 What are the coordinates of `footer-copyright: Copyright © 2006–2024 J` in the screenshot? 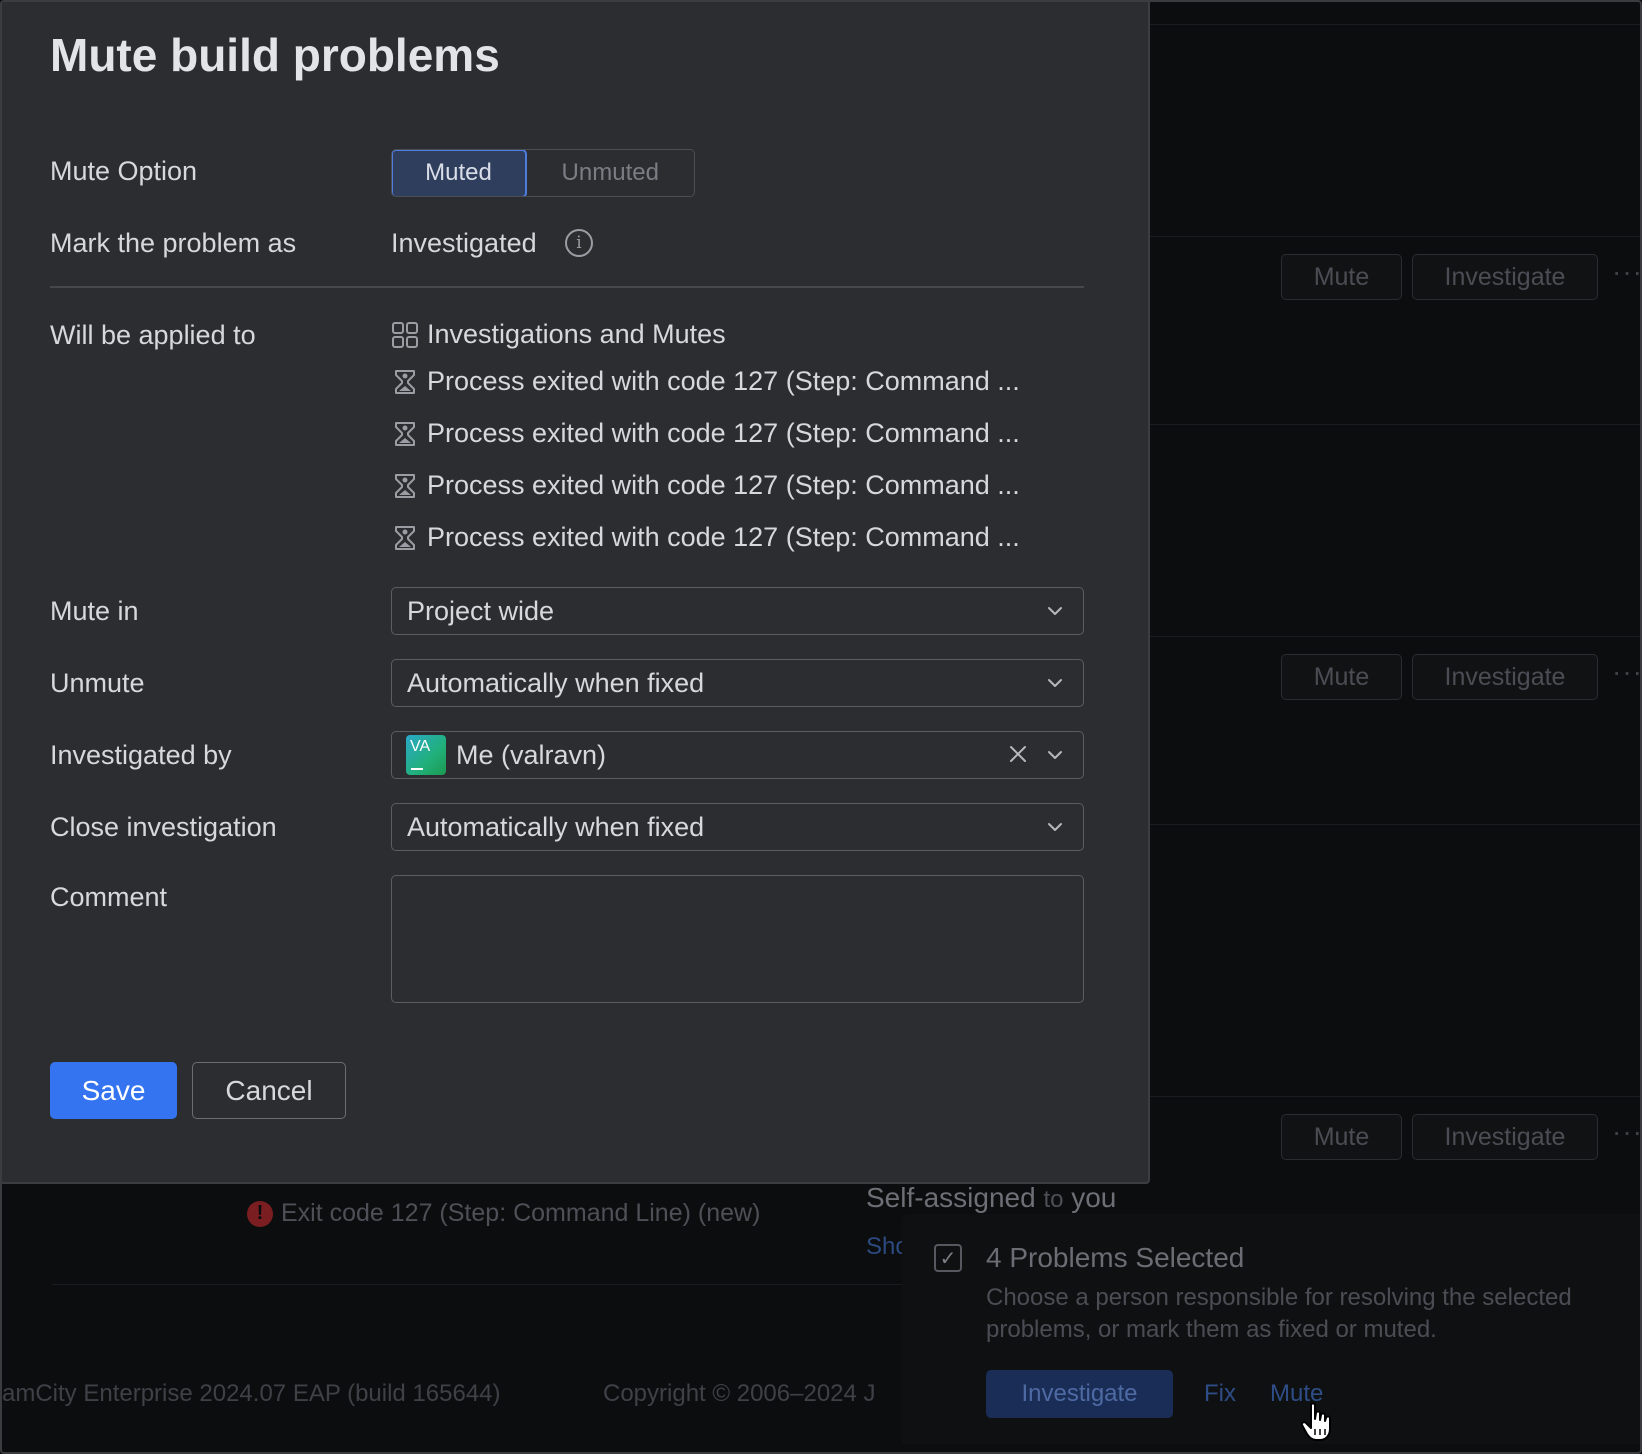 It's located at (739, 1393).